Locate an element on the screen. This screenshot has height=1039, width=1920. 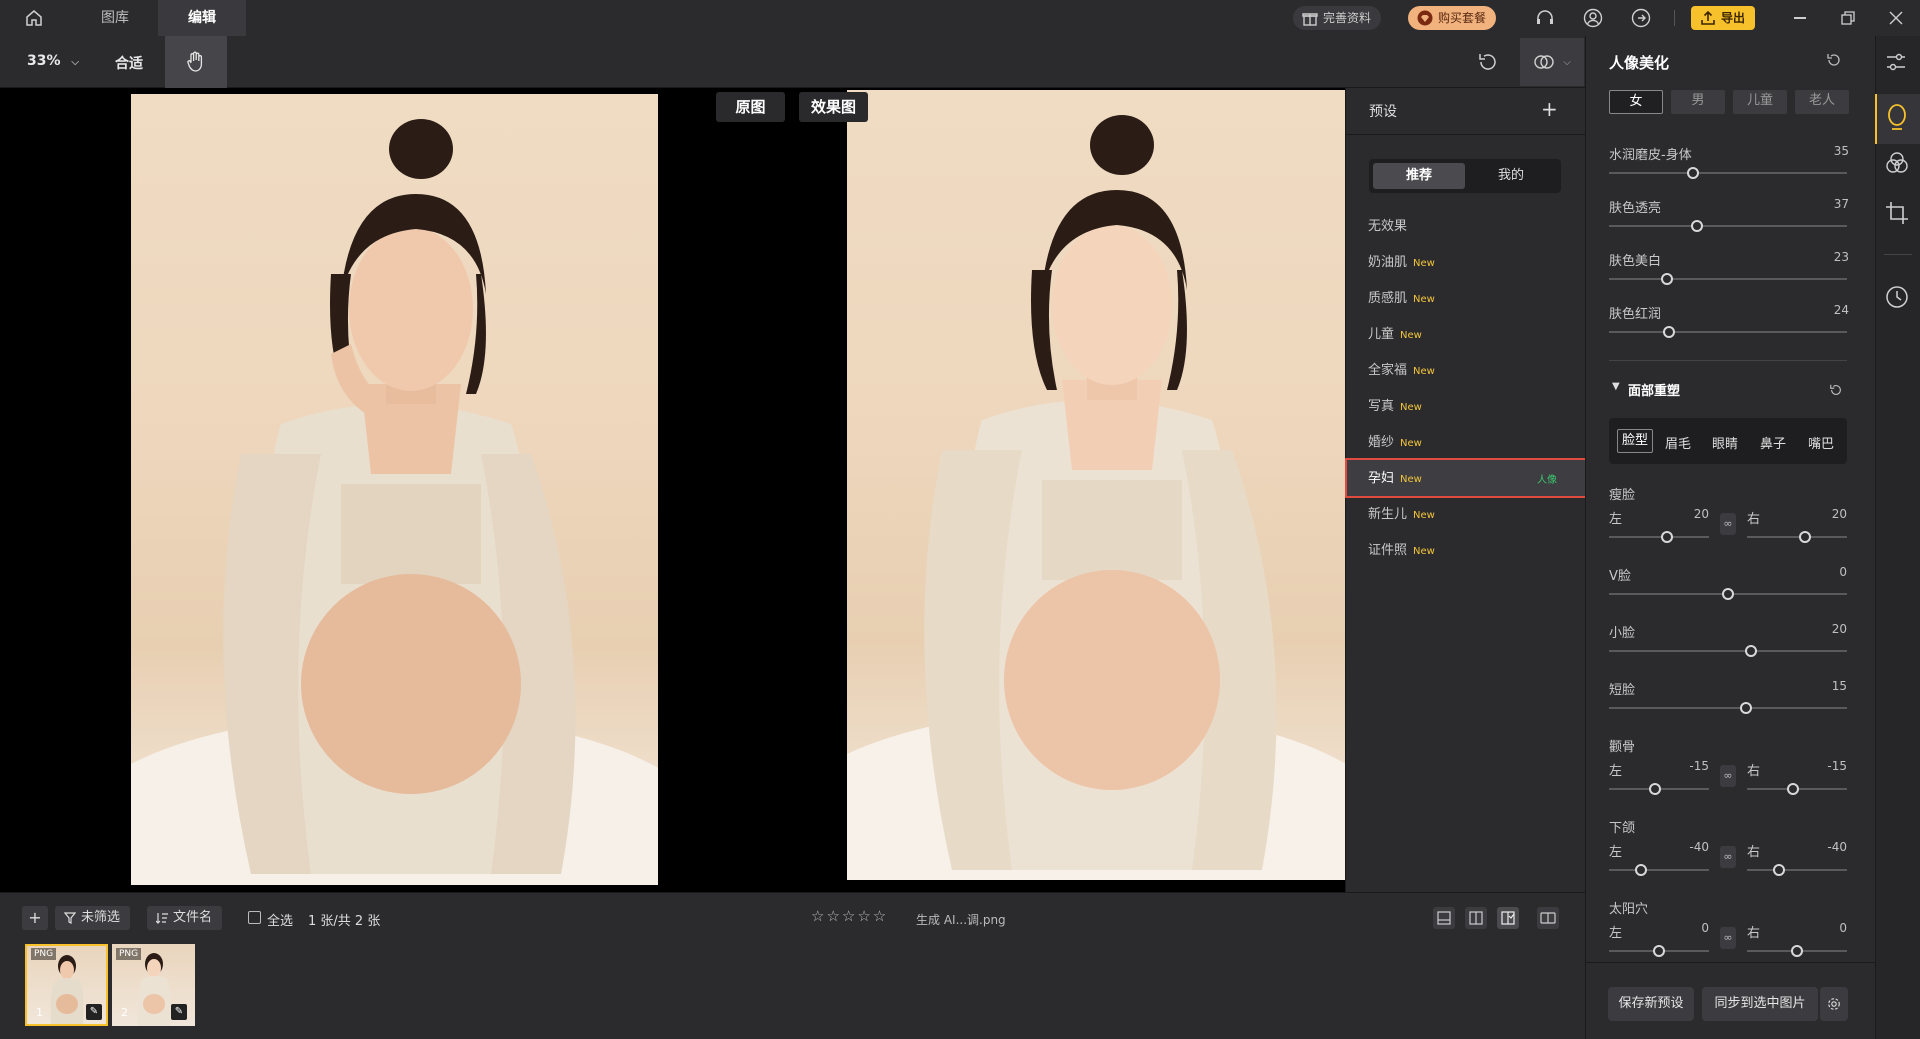
preset-item: 无效果 is located at coordinates (1387, 227).